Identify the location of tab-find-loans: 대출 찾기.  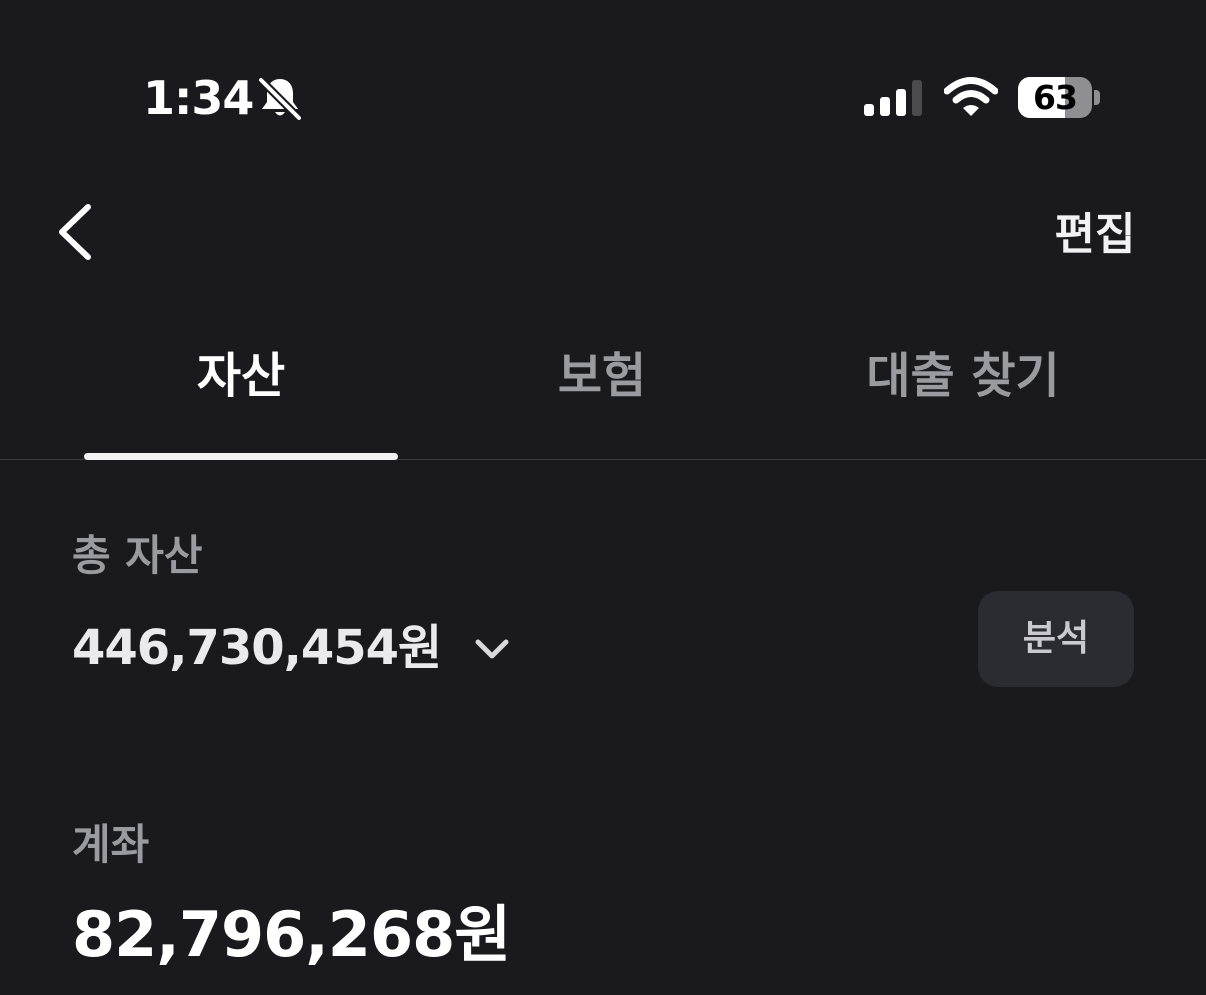
(963, 376).